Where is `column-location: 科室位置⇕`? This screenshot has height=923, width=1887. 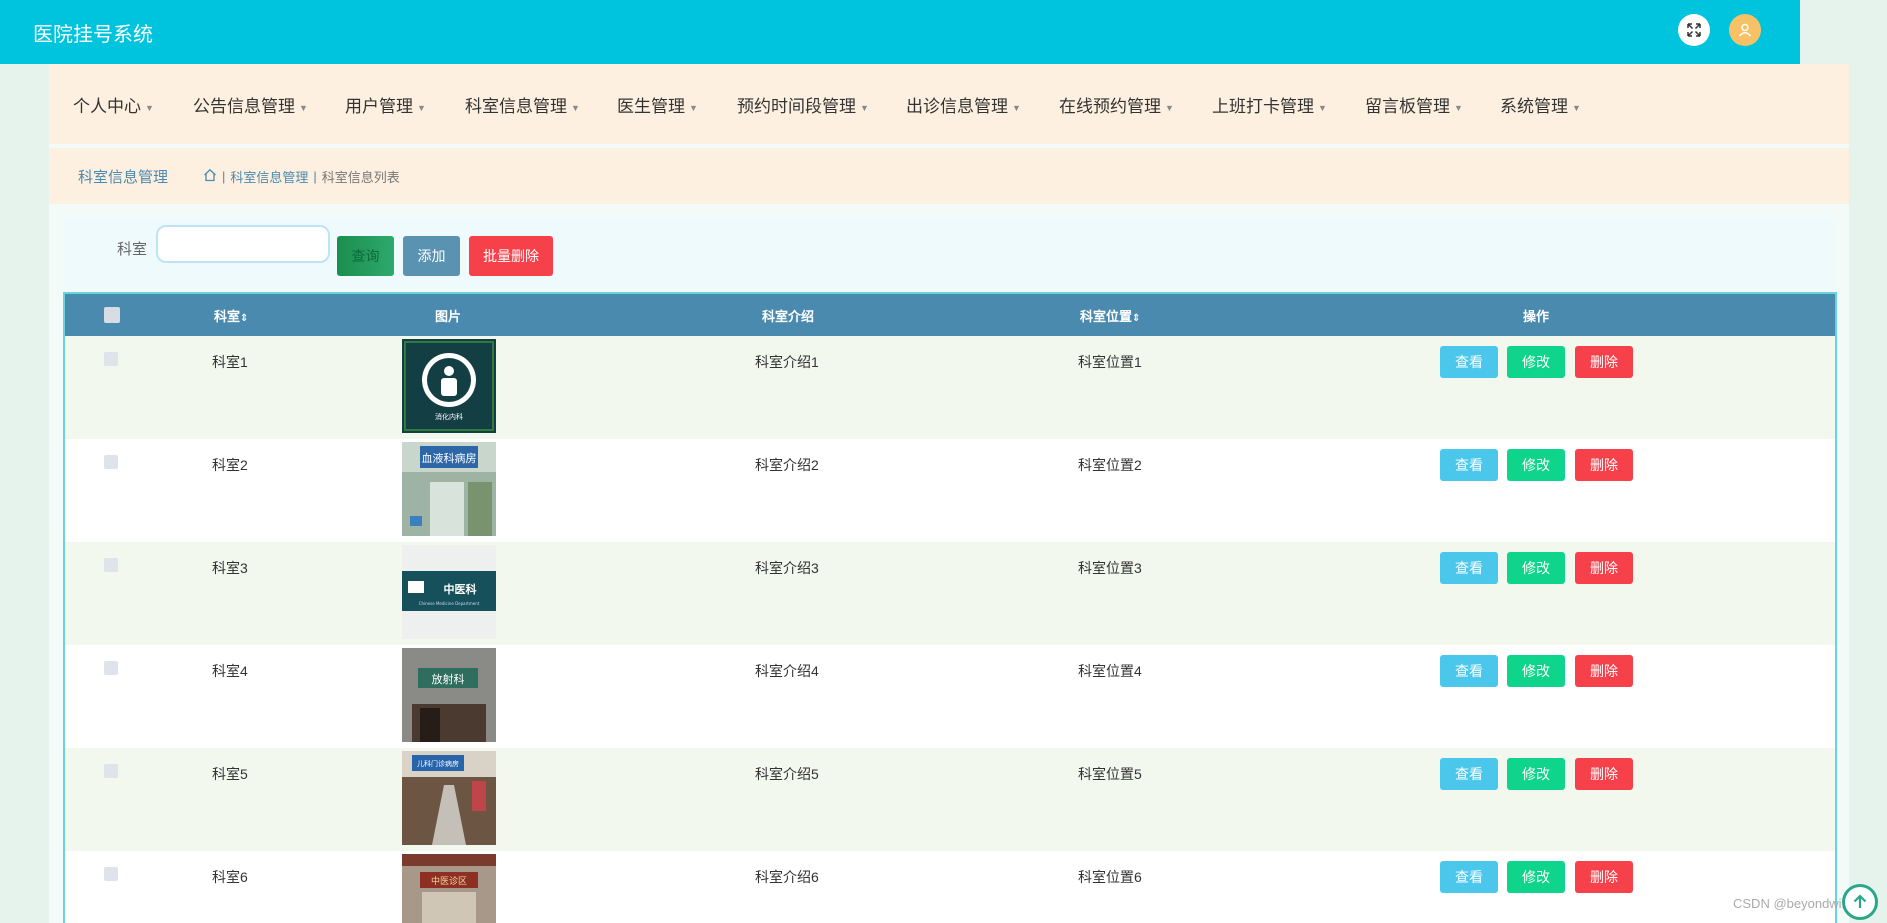
column-location: 科室位置⇕ is located at coordinates (1110, 315).